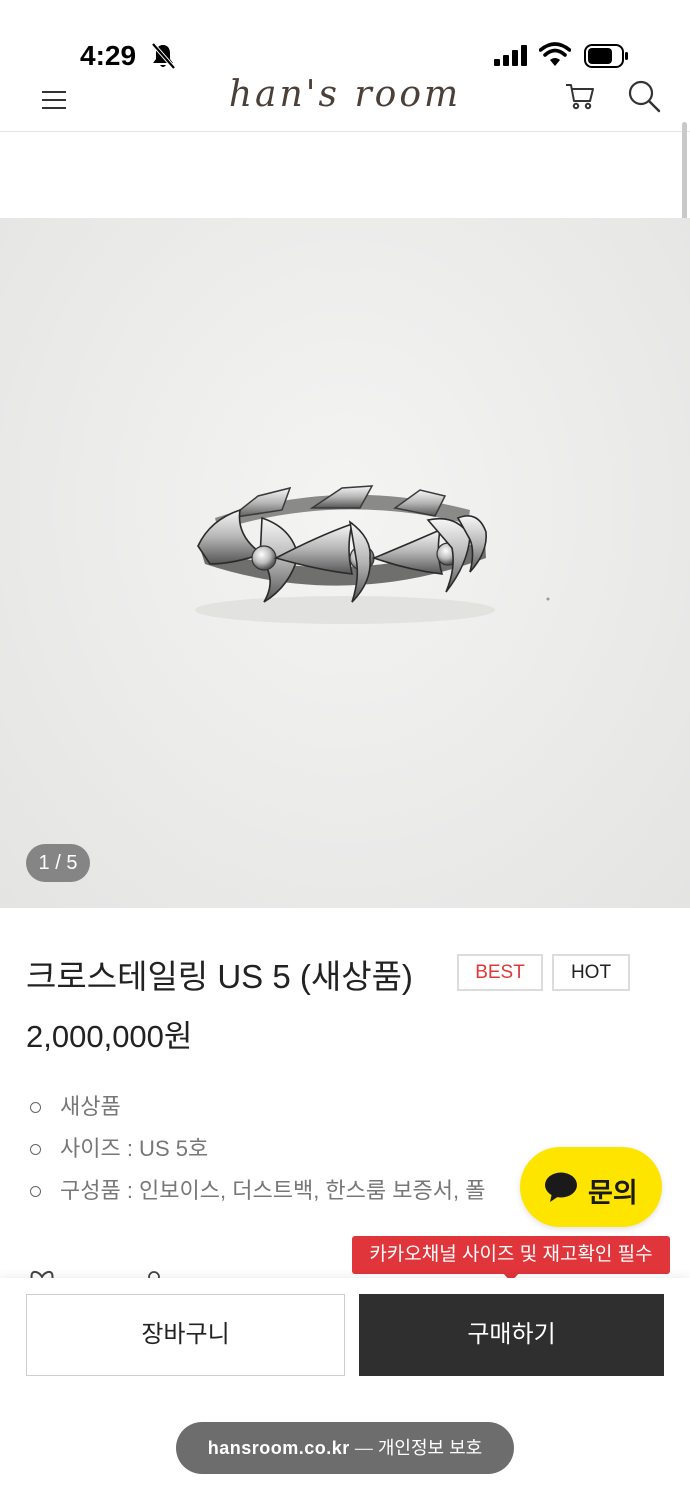  Describe the element at coordinates (606, 56) in the screenshot. I see `battery-icon` at that location.